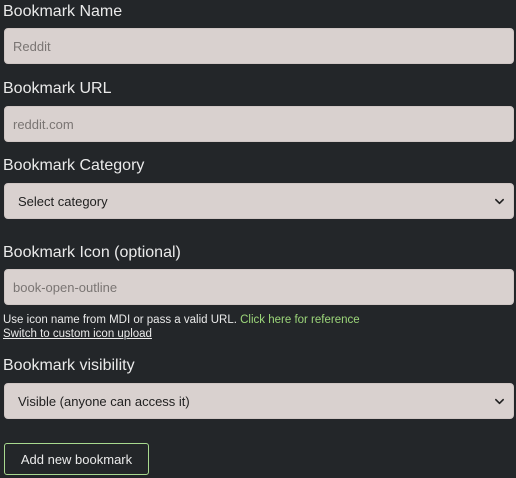 Image resolution: width=516 pixels, height=478 pixels. Describe the element at coordinates (259, 124) in the screenshot. I see `bookmark-url-input` at that location.